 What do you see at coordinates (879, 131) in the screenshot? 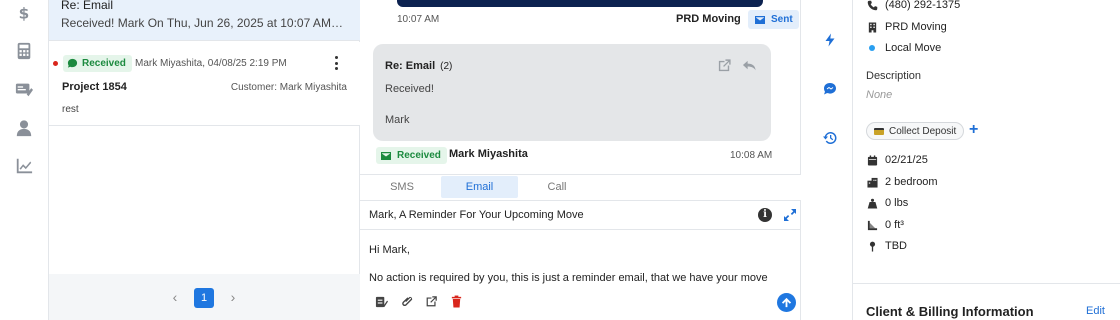
I see `credit-card-icon` at bounding box center [879, 131].